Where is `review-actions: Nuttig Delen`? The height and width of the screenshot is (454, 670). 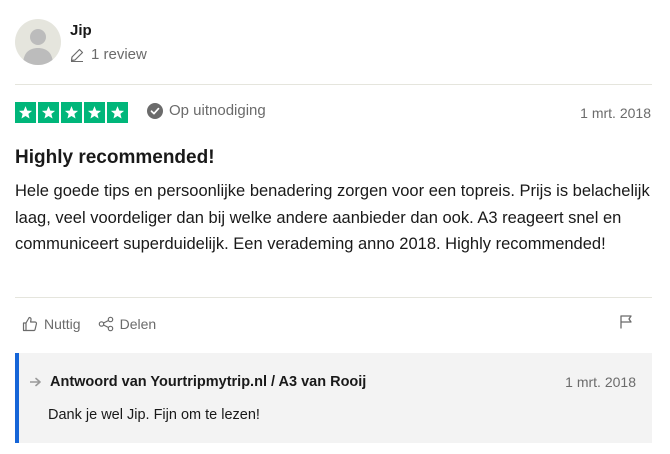
review-actions: Nuttig Delen is located at coordinates (89, 324).